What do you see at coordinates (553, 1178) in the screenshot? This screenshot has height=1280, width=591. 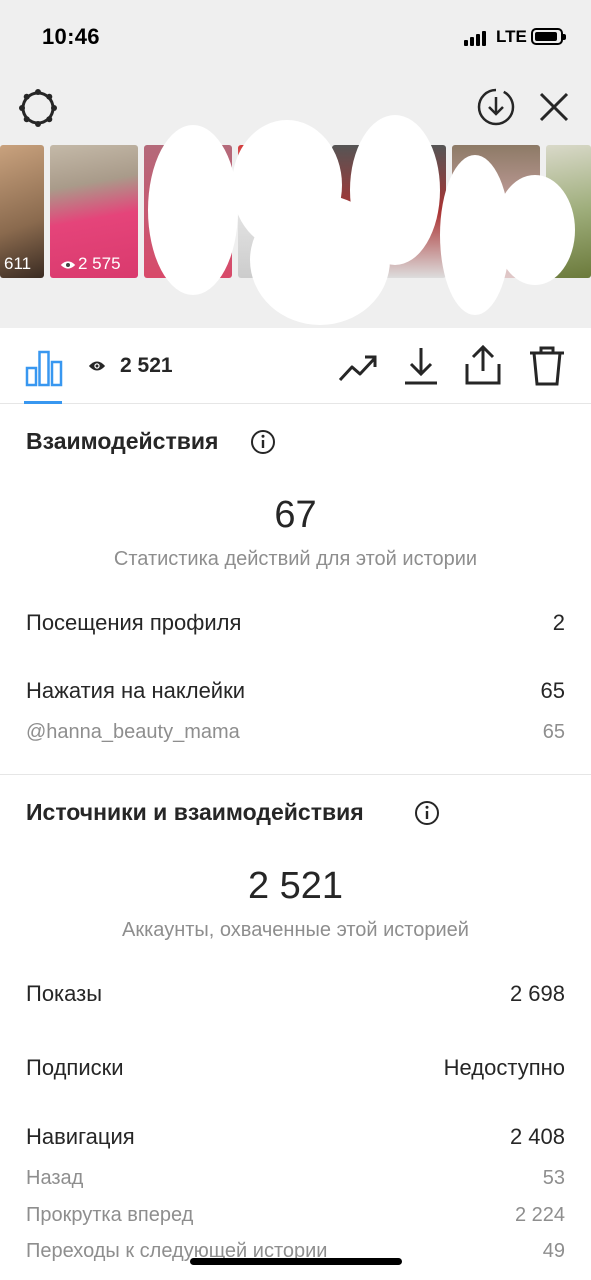 I see `stat-value: 53` at bounding box center [553, 1178].